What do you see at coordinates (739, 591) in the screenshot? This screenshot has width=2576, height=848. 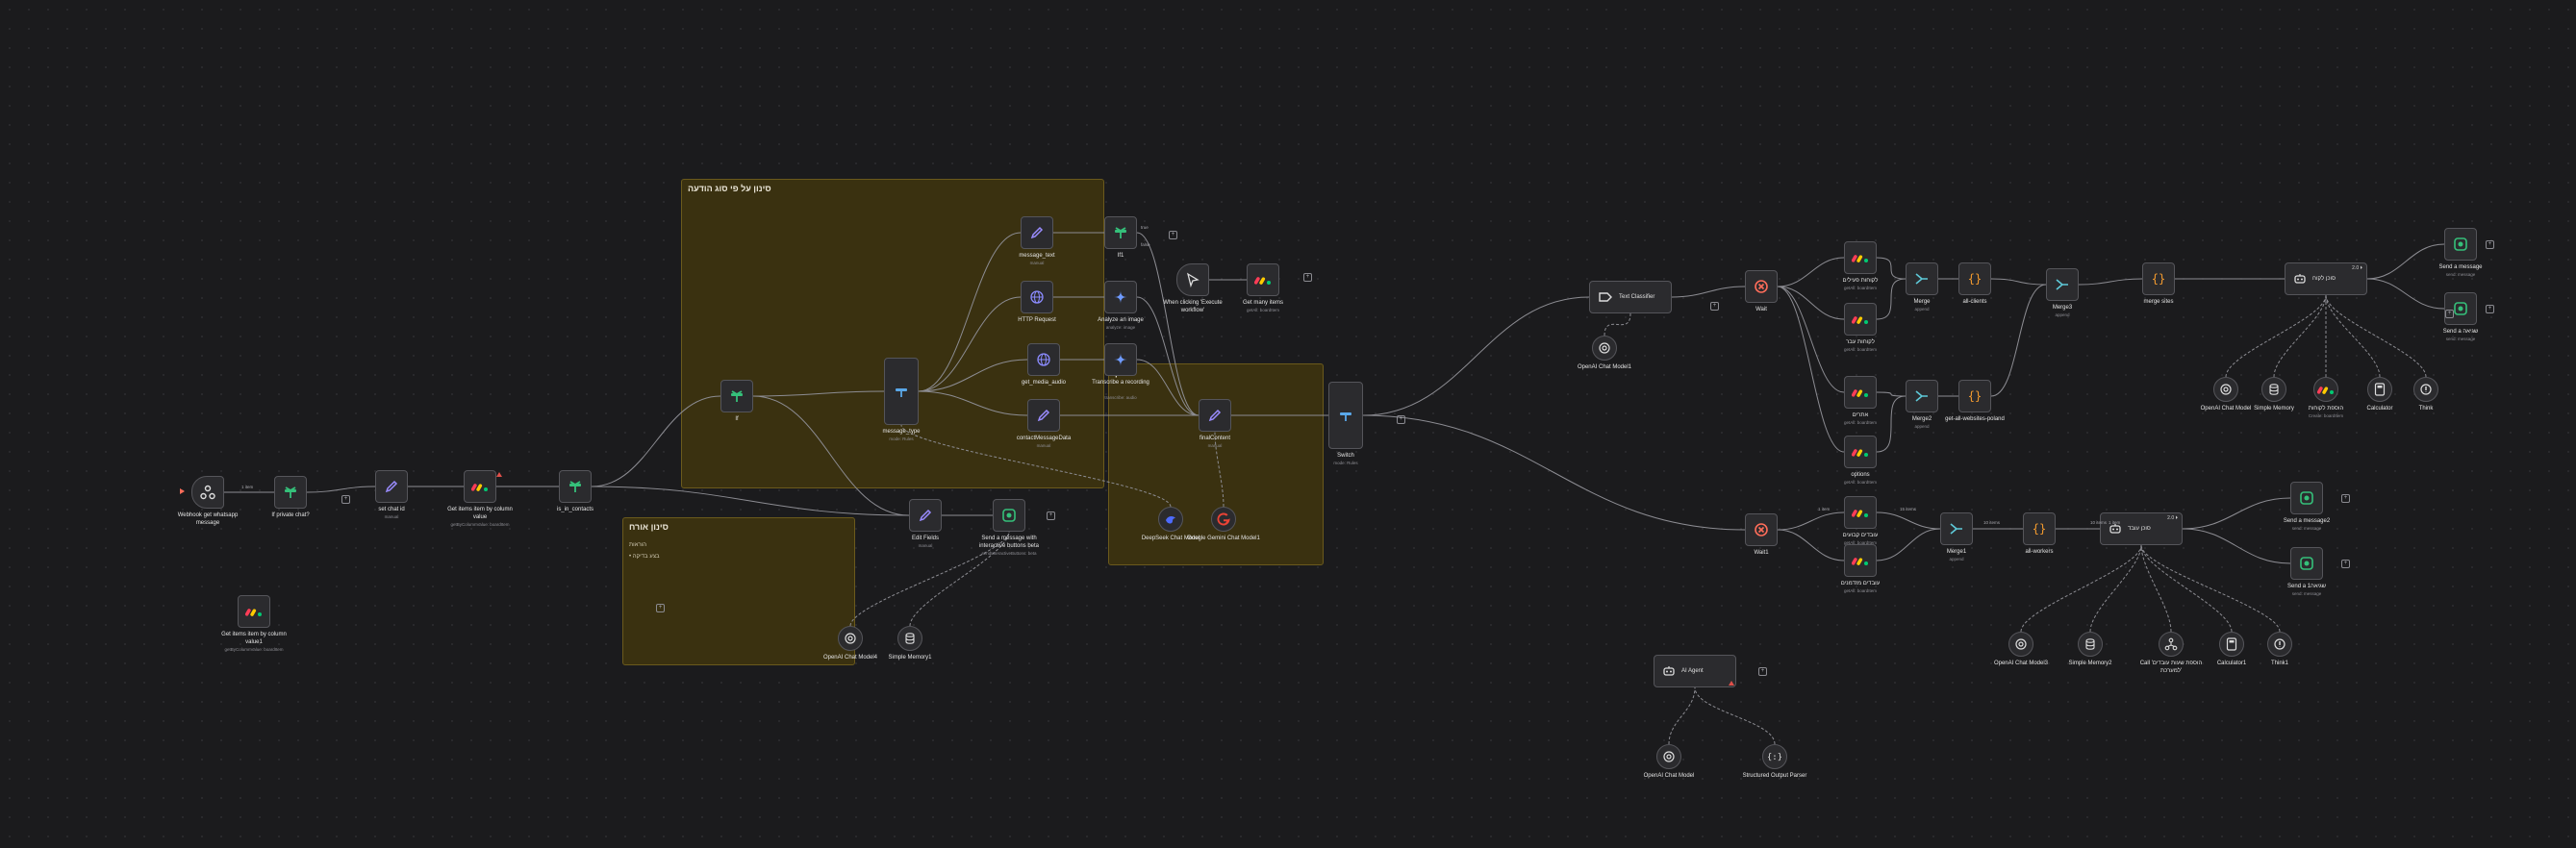 I see `sticky-note-guest-filter: סינון אורח הוראות • בצע בדיקה` at bounding box center [739, 591].